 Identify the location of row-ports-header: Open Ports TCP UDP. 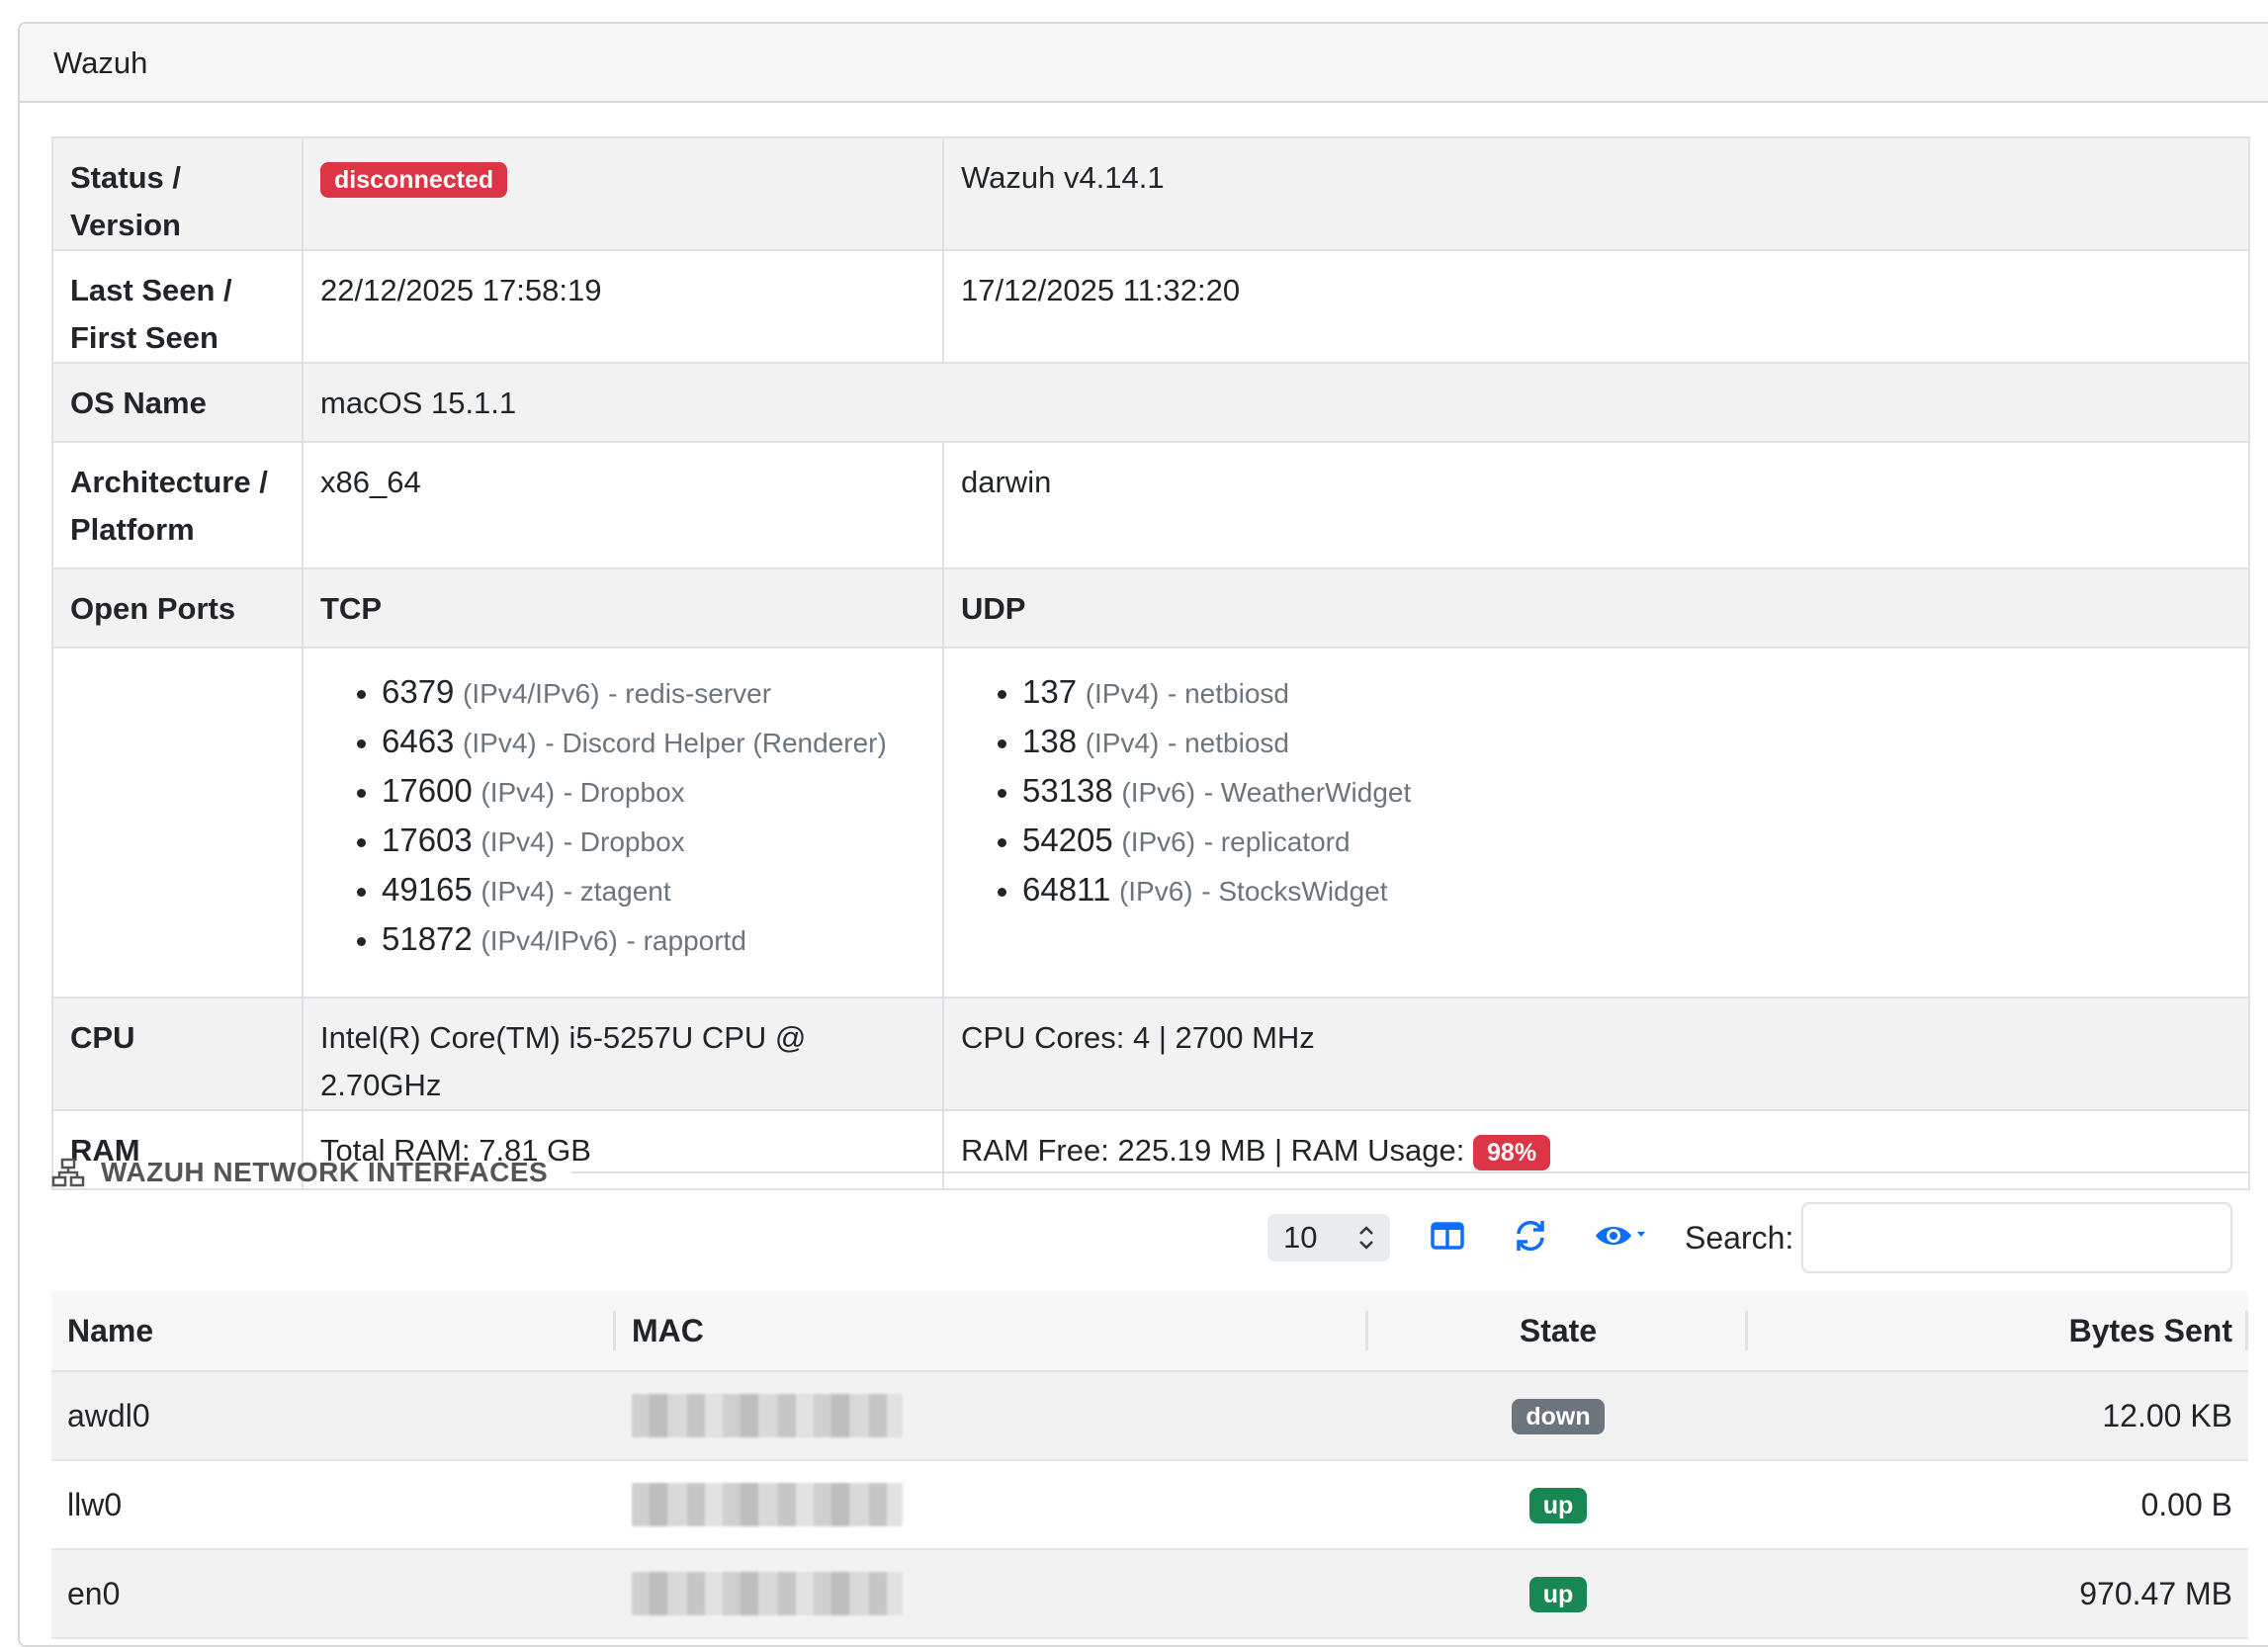
(1151, 608).